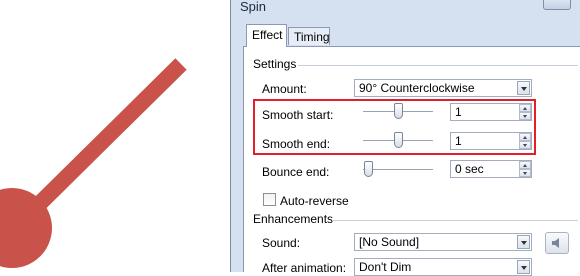 The height and width of the screenshot is (276, 580). What do you see at coordinates (443, 242) in the screenshot?
I see `sound-select: [No Sound]` at bounding box center [443, 242].